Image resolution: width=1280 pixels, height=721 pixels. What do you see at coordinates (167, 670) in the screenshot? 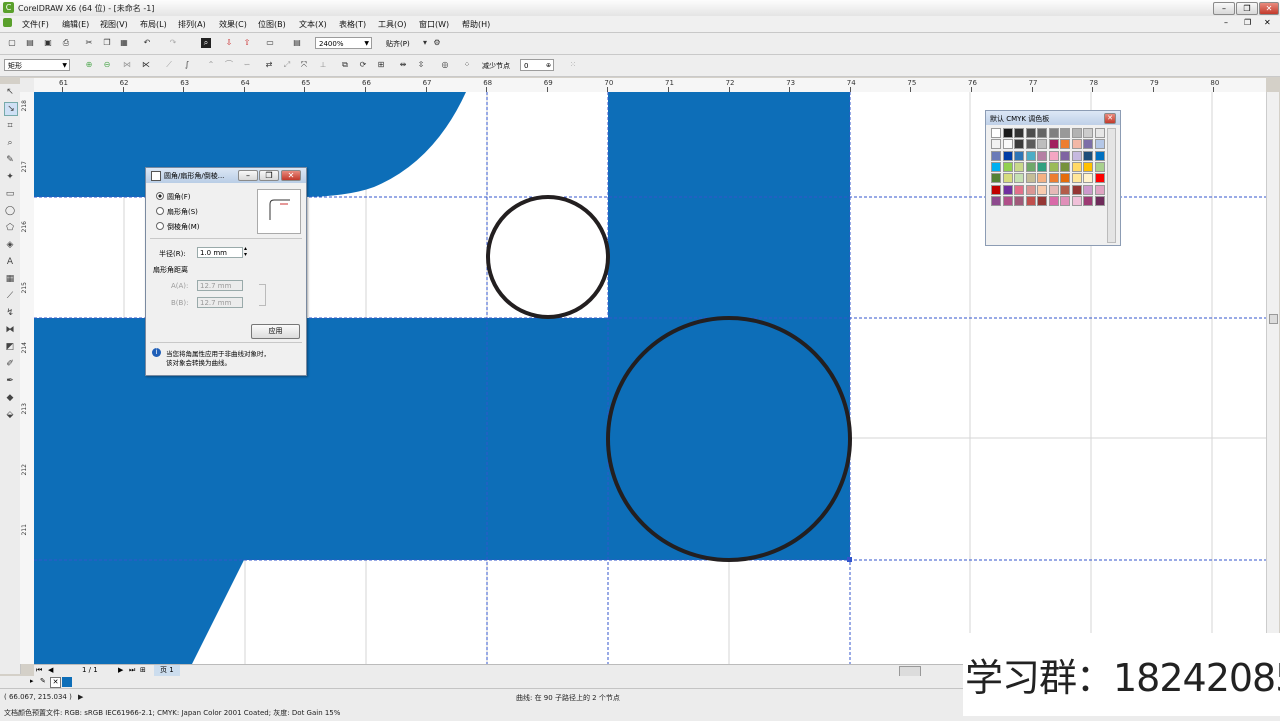
I see `page-tab: 页 1` at bounding box center [167, 670].